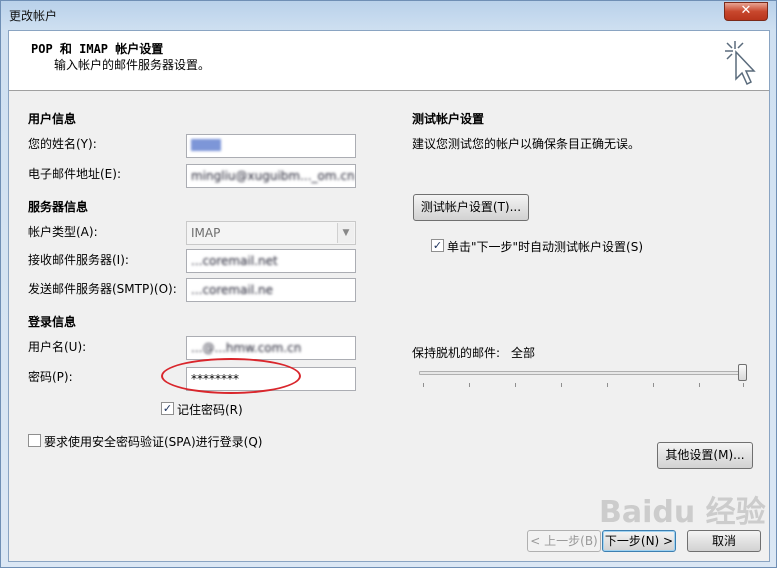 This screenshot has width=777, height=568. What do you see at coordinates (740, 63) in the screenshot?
I see `wizard-cursor-icon` at bounding box center [740, 63].